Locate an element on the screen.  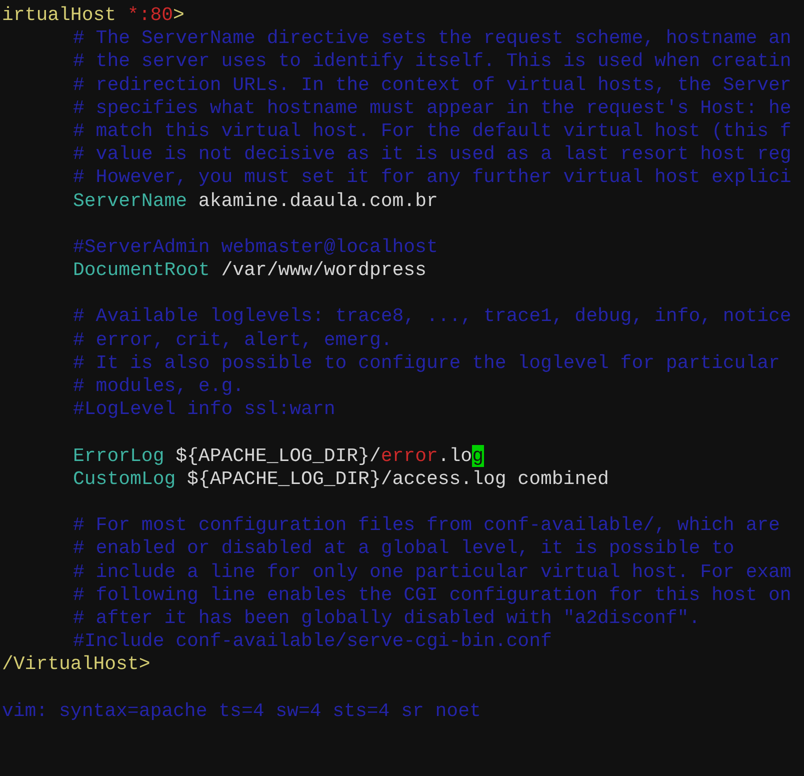
code-line: # enabled or disabled at a global level, it is possible to is located at coordinates (403, 548).